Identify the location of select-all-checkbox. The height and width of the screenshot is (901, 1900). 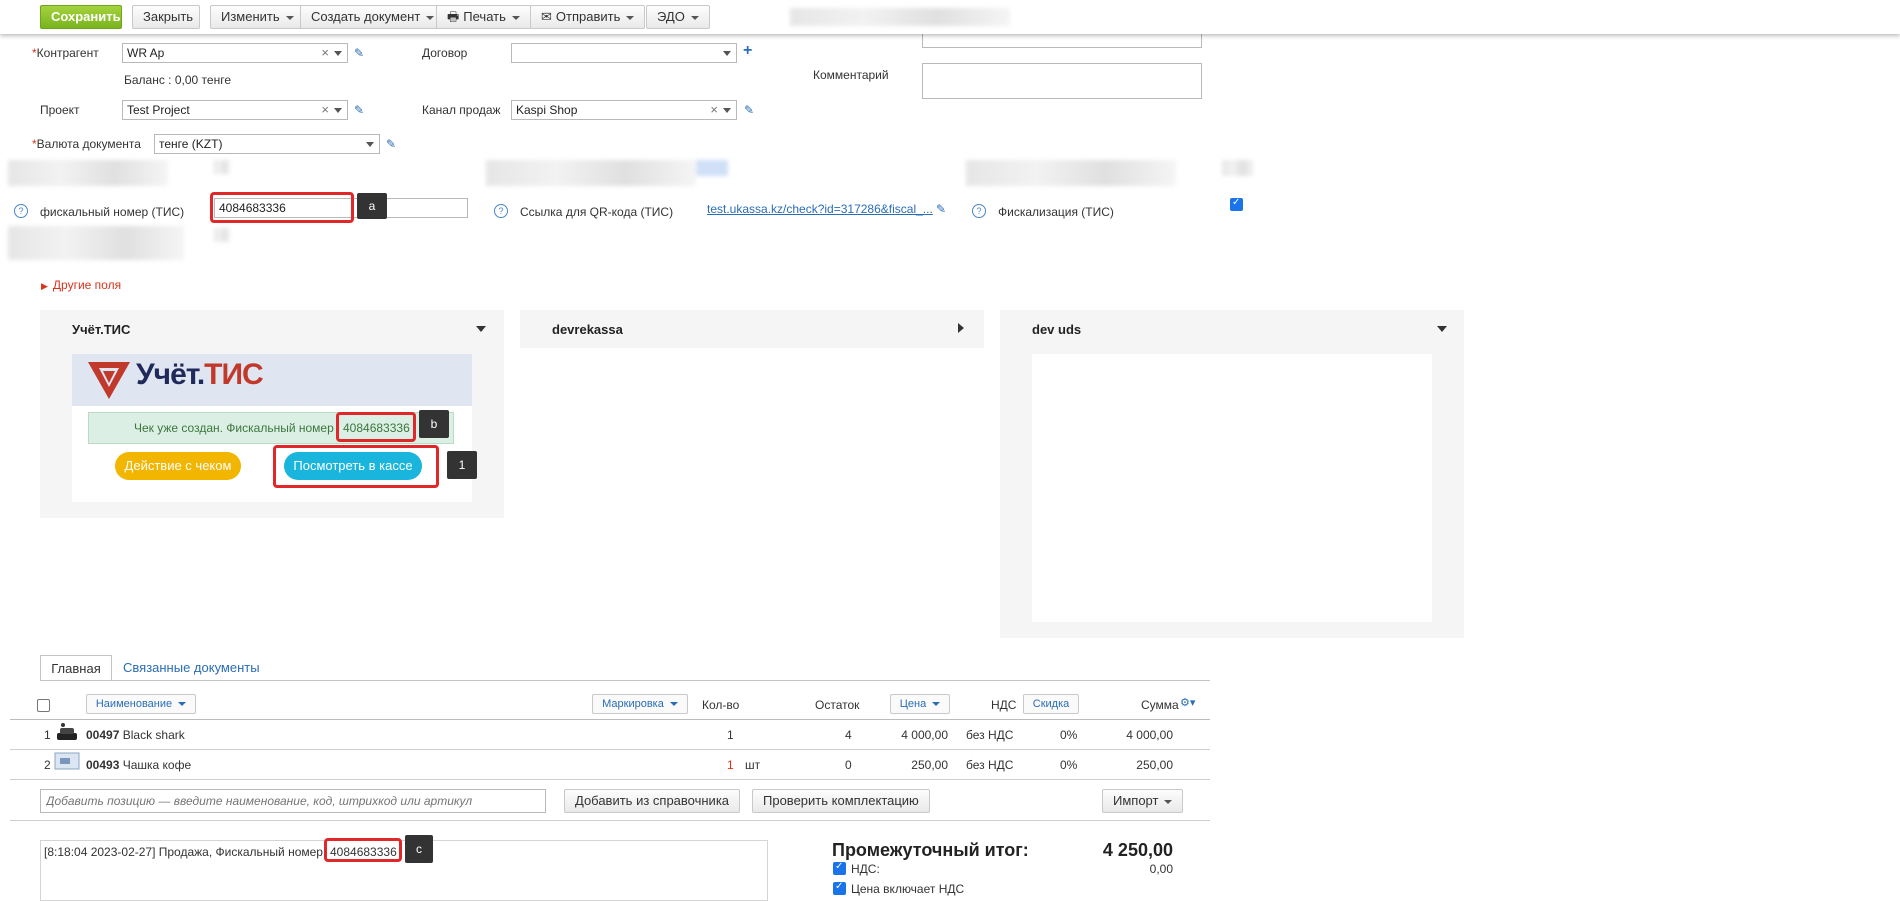
(43, 705).